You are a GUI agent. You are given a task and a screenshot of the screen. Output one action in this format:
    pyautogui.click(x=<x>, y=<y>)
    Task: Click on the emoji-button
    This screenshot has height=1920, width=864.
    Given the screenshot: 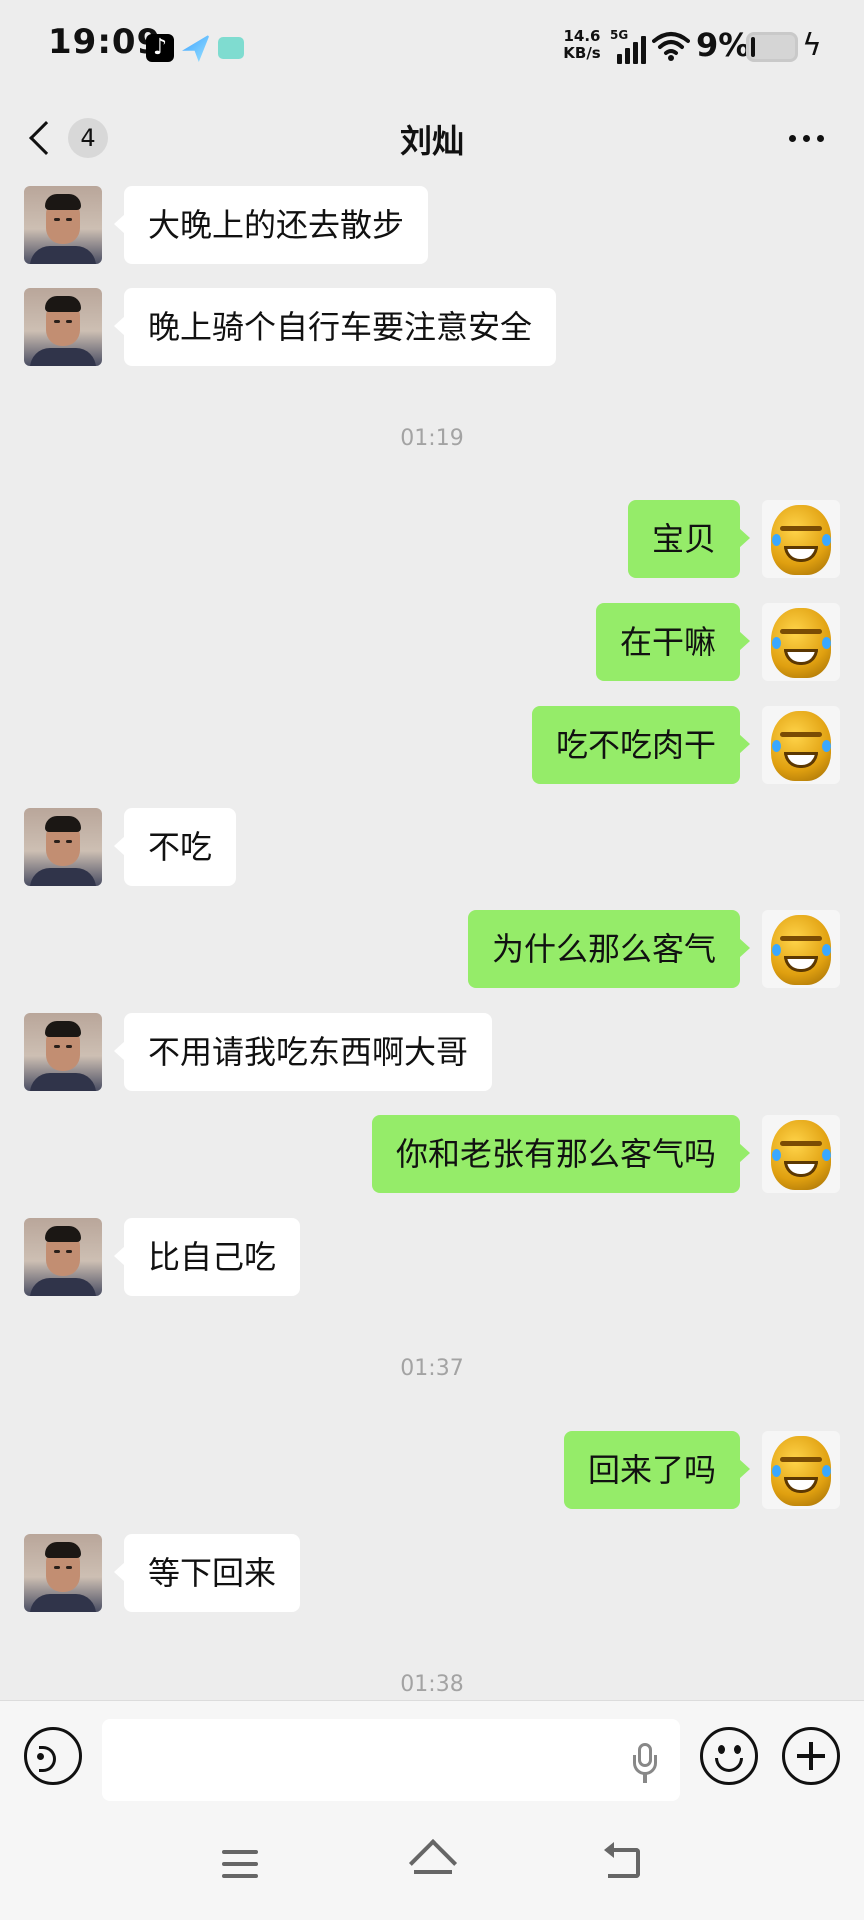 What is the action you would take?
    pyautogui.click(x=729, y=1756)
    